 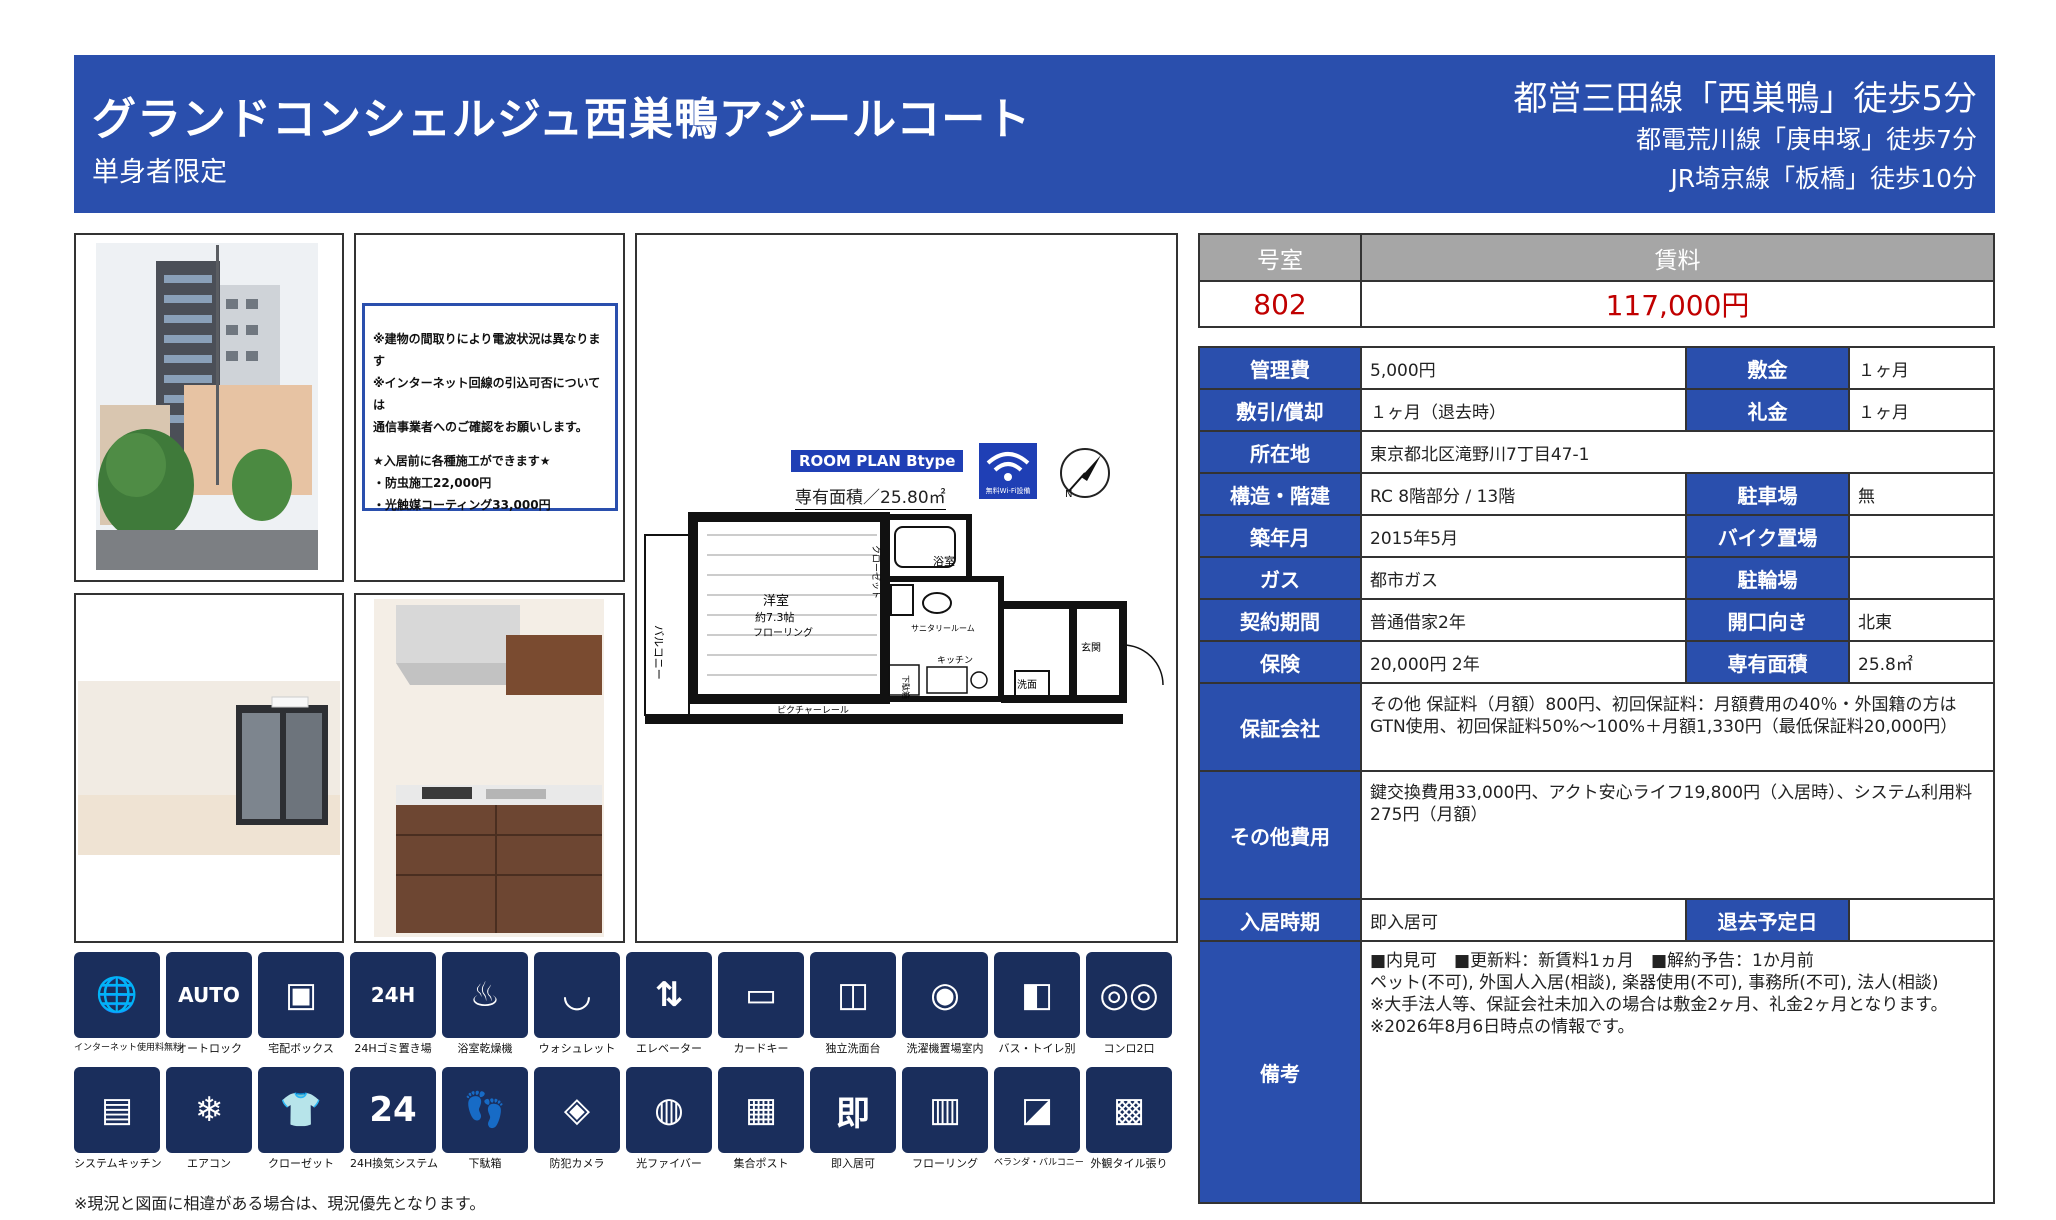 What do you see at coordinates (1039, 1163) in the screenshot?
I see `equipment-label: ベランダ・バルコニー` at bounding box center [1039, 1163].